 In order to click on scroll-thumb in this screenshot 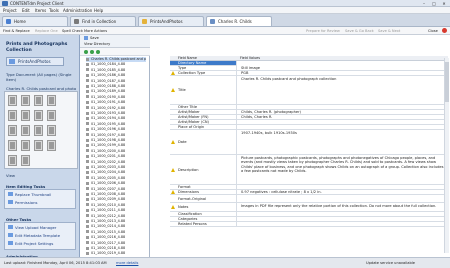, I will do `click(447, 82)`.